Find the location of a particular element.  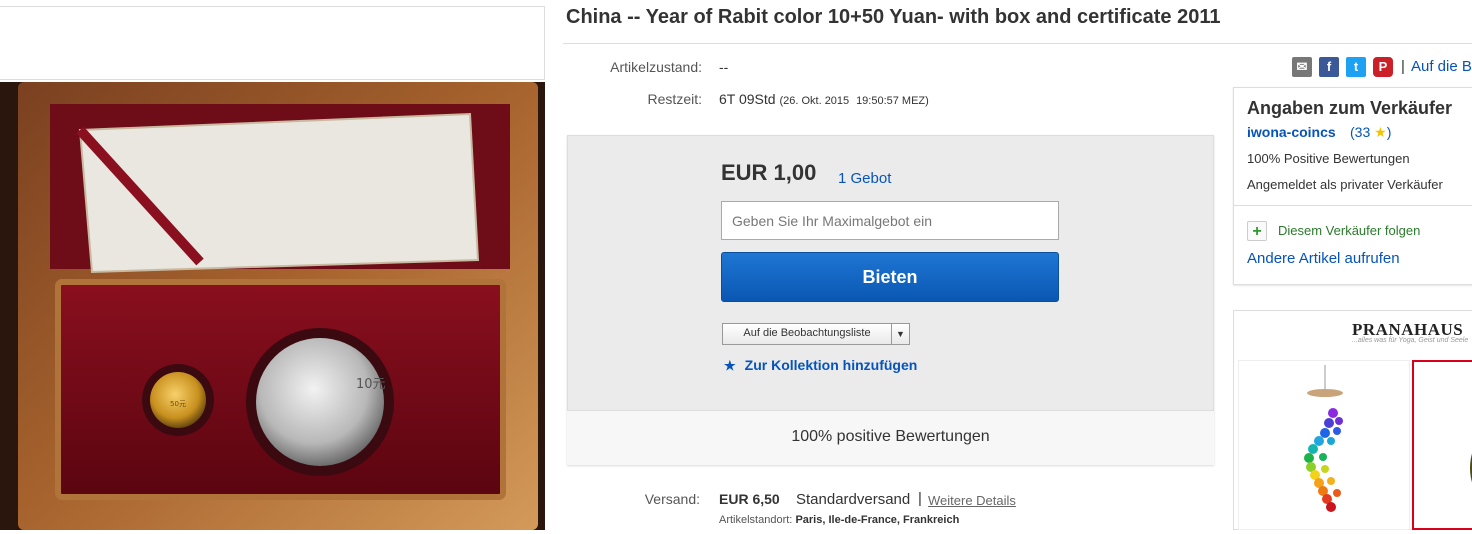

add-to-collection-link: ★ Zur Kollektion hinzufügen is located at coordinates (820, 365).